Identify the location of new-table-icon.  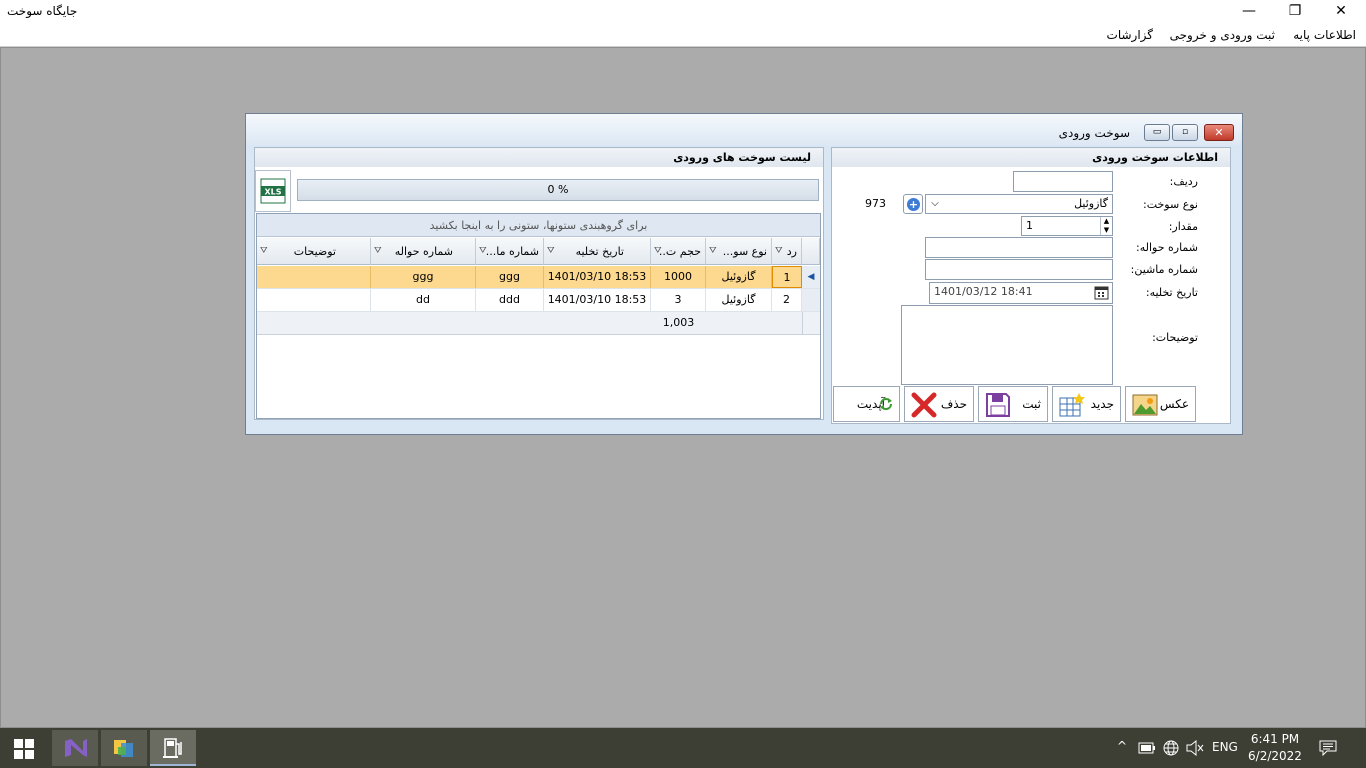
(1072, 405).